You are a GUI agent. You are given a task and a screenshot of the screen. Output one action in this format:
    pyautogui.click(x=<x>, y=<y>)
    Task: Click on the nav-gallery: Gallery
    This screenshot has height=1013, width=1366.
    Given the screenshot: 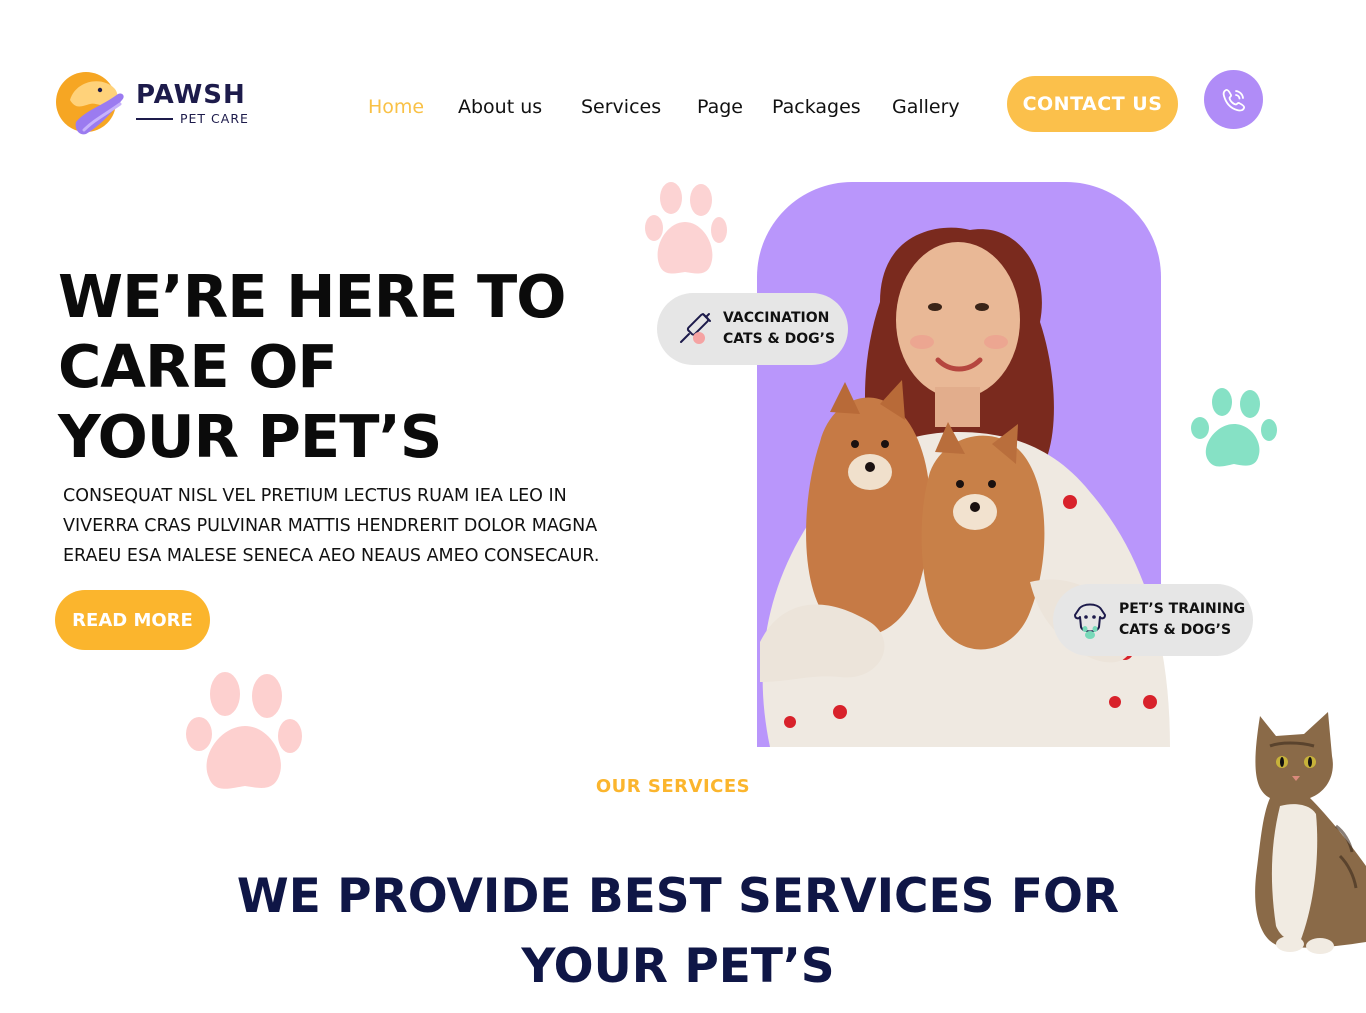 What is the action you would take?
    pyautogui.click(x=926, y=107)
    